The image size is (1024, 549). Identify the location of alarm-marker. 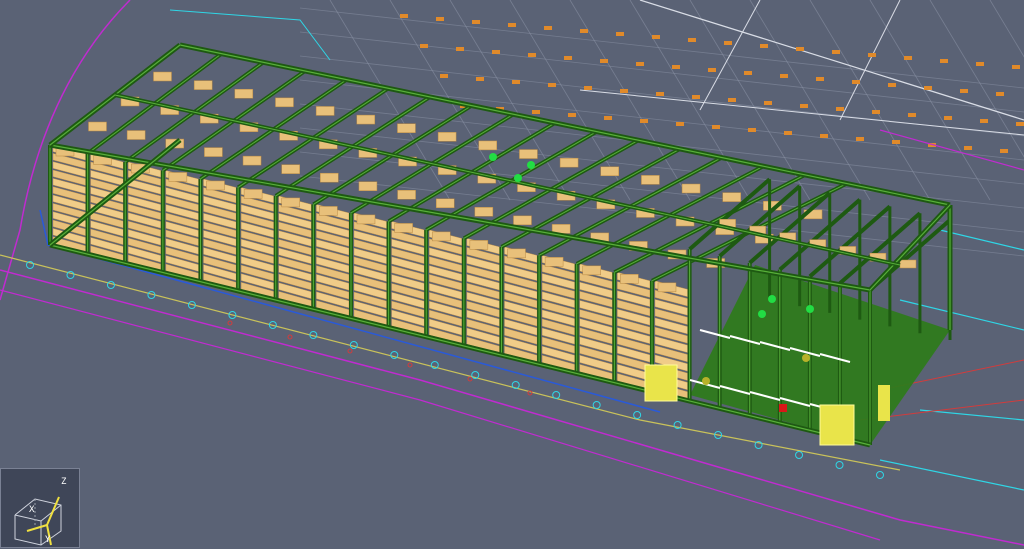
(783, 408).